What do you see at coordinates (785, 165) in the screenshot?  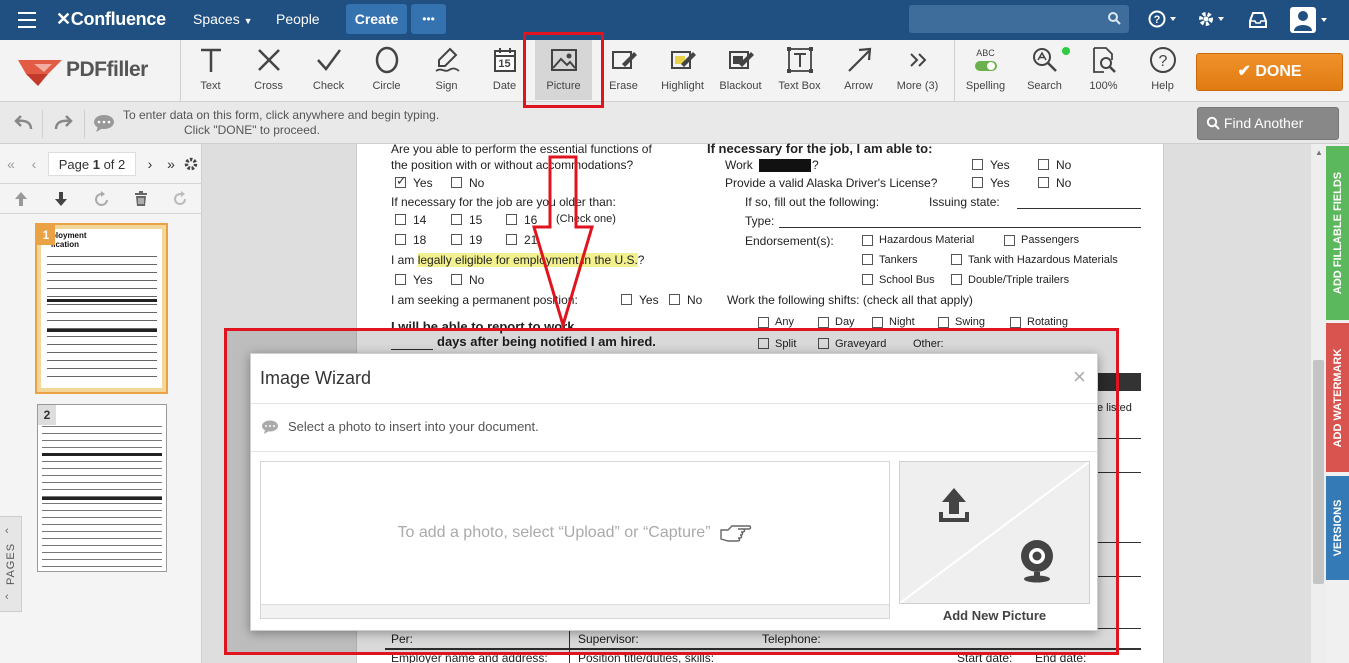 I see `work-redacted-field` at bounding box center [785, 165].